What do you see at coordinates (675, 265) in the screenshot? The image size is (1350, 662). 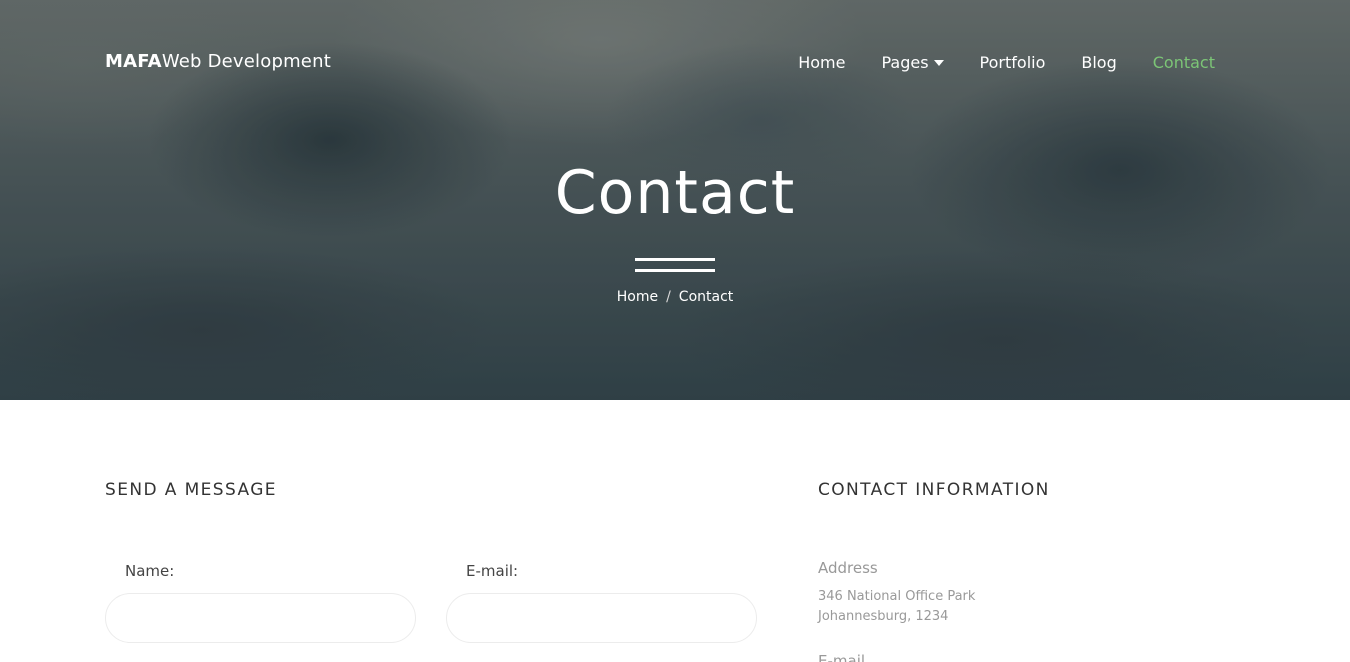 I see `title-divider` at bounding box center [675, 265].